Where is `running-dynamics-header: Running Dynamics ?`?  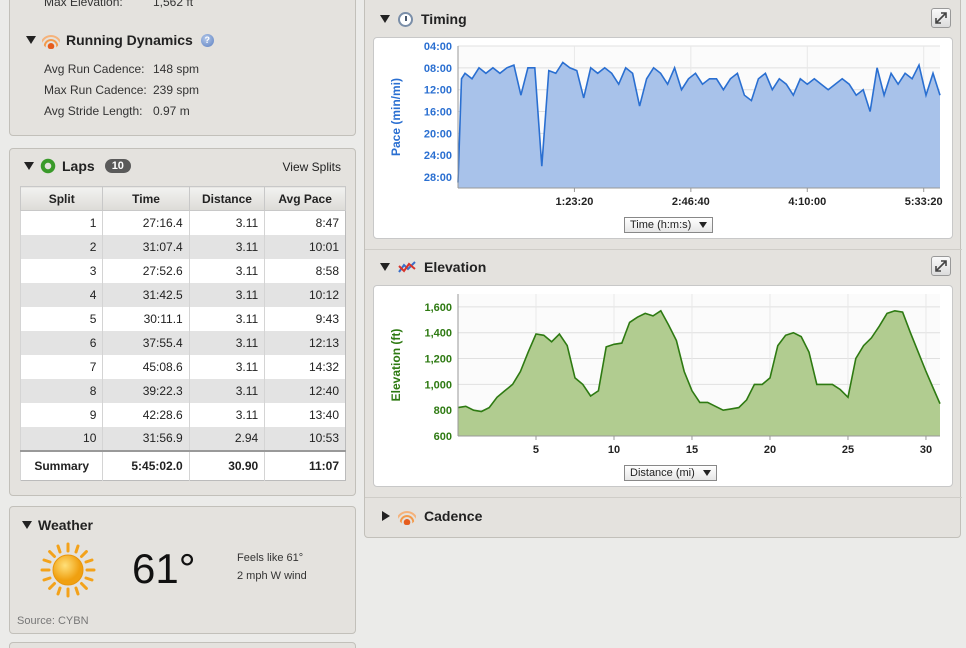 running-dynamics-header: Running Dynamics ? is located at coordinates (120, 40).